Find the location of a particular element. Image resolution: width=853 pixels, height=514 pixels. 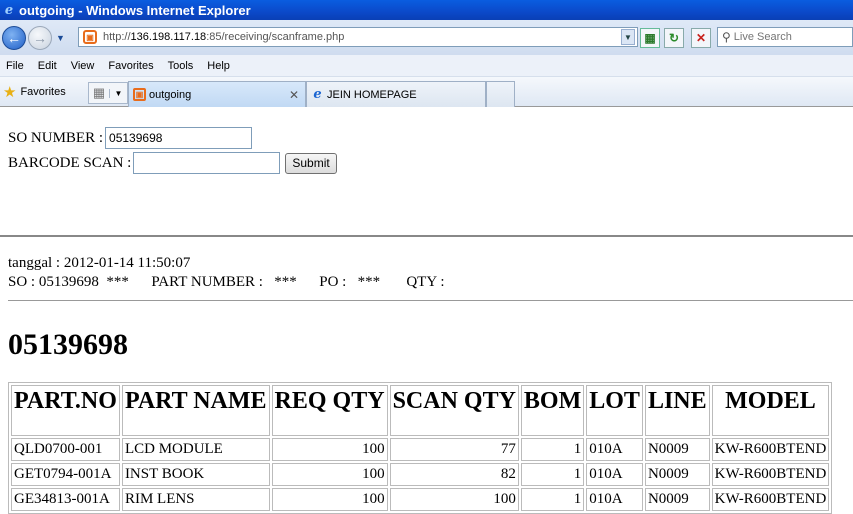

window-title-bar: e outgoing - Windows Internet Explorer is located at coordinates (426, 10).